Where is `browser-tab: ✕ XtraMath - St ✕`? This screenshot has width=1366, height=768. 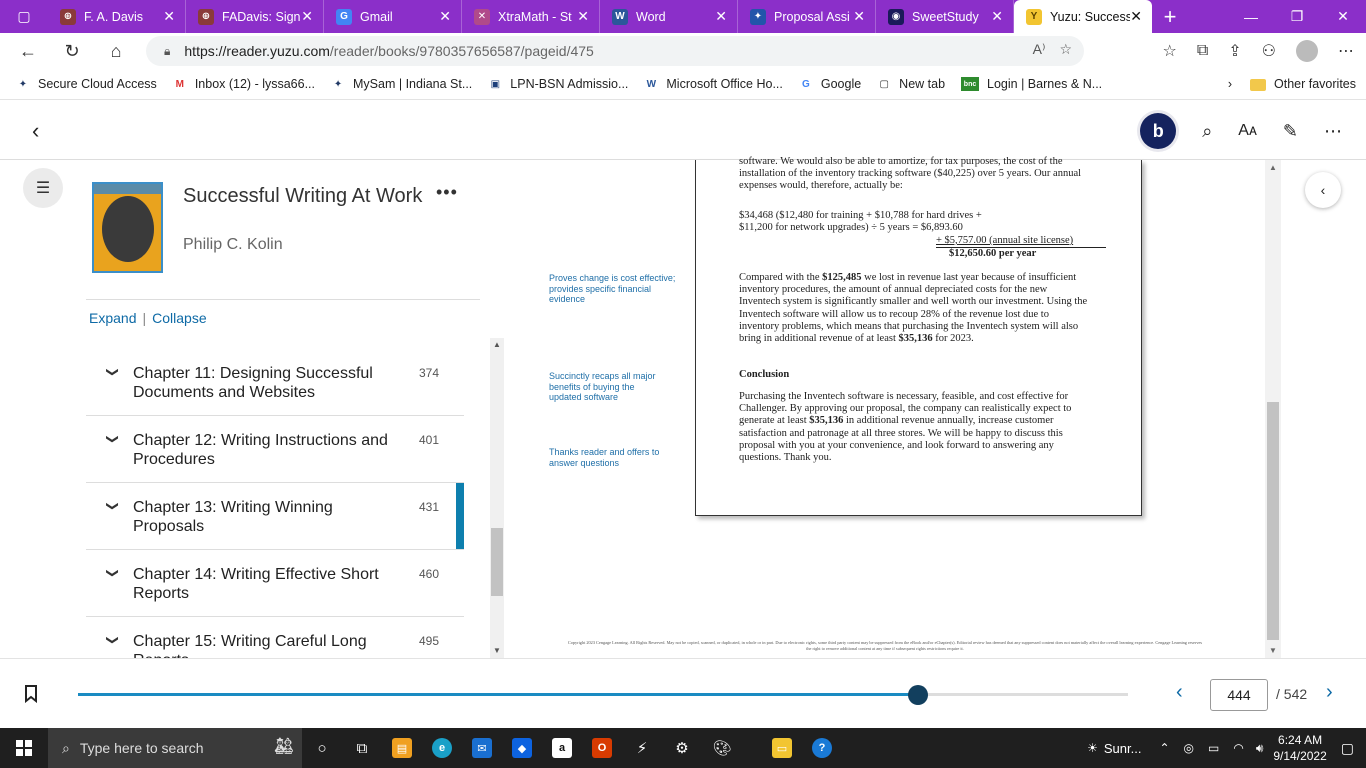
browser-tab: ✕ XtraMath - St ✕ is located at coordinates (531, 16).